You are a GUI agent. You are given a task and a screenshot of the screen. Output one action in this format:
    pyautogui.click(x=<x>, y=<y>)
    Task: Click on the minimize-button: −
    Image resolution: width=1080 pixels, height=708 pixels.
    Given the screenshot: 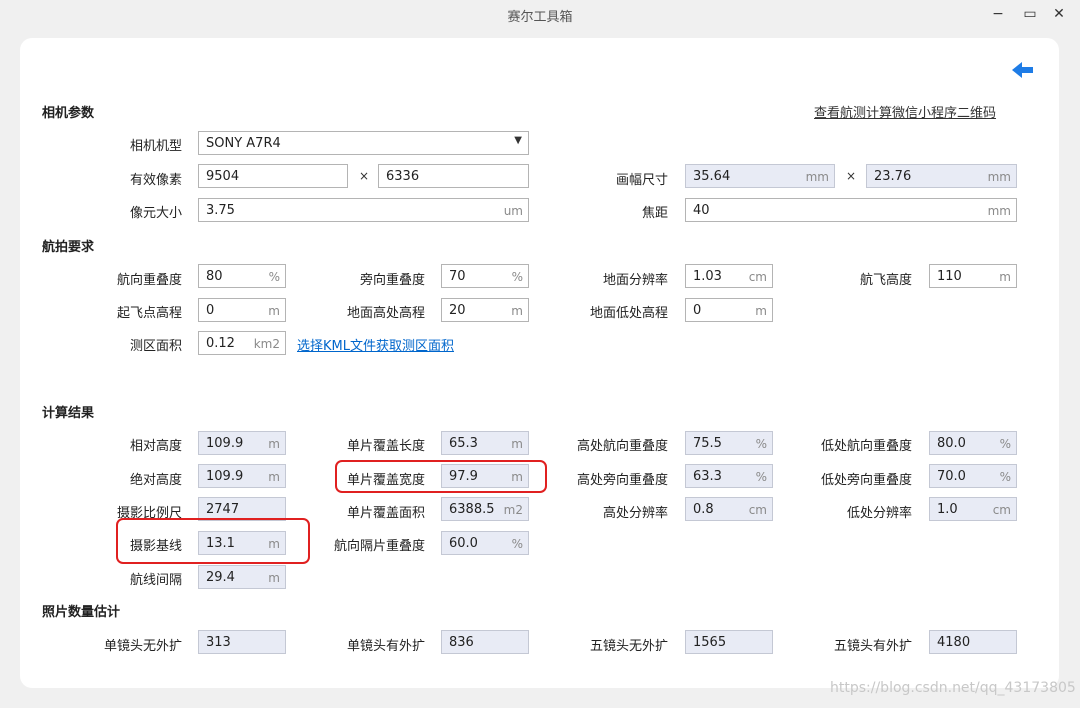 What is the action you would take?
    pyautogui.click(x=998, y=14)
    